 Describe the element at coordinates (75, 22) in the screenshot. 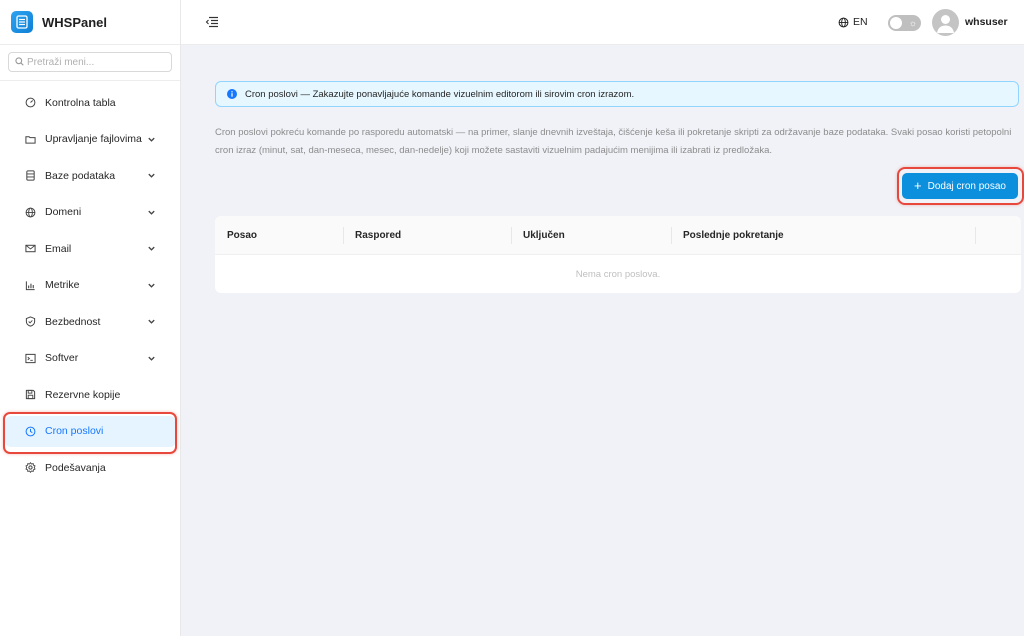

I see `brand-name: WHSPanel` at that location.